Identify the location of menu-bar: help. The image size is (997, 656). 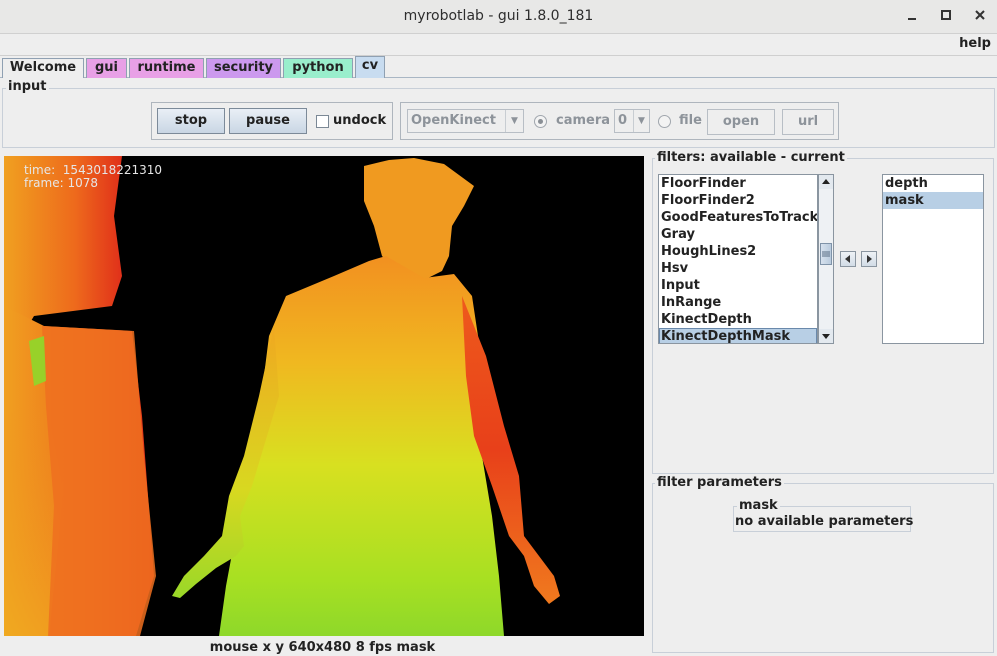
(498, 45).